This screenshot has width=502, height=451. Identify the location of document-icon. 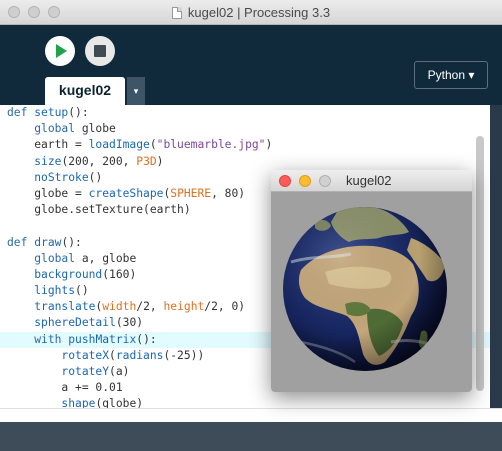
(176, 13).